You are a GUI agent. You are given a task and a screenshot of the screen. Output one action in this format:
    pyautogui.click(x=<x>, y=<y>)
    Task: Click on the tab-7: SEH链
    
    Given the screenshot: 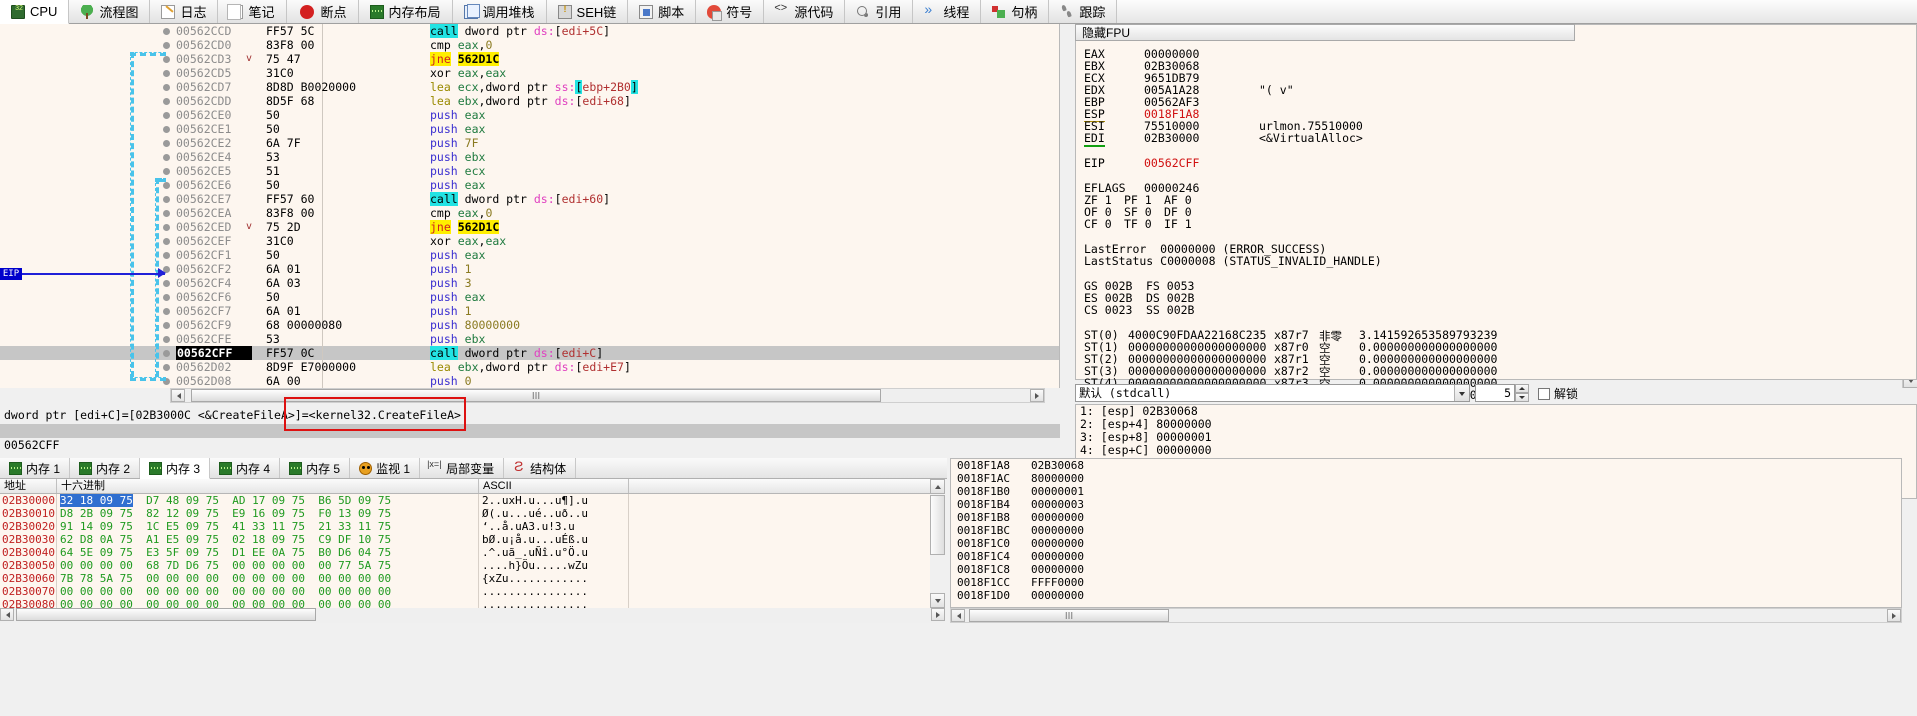 What is the action you would take?
    pyautogui.click(x=587, y=11)
    